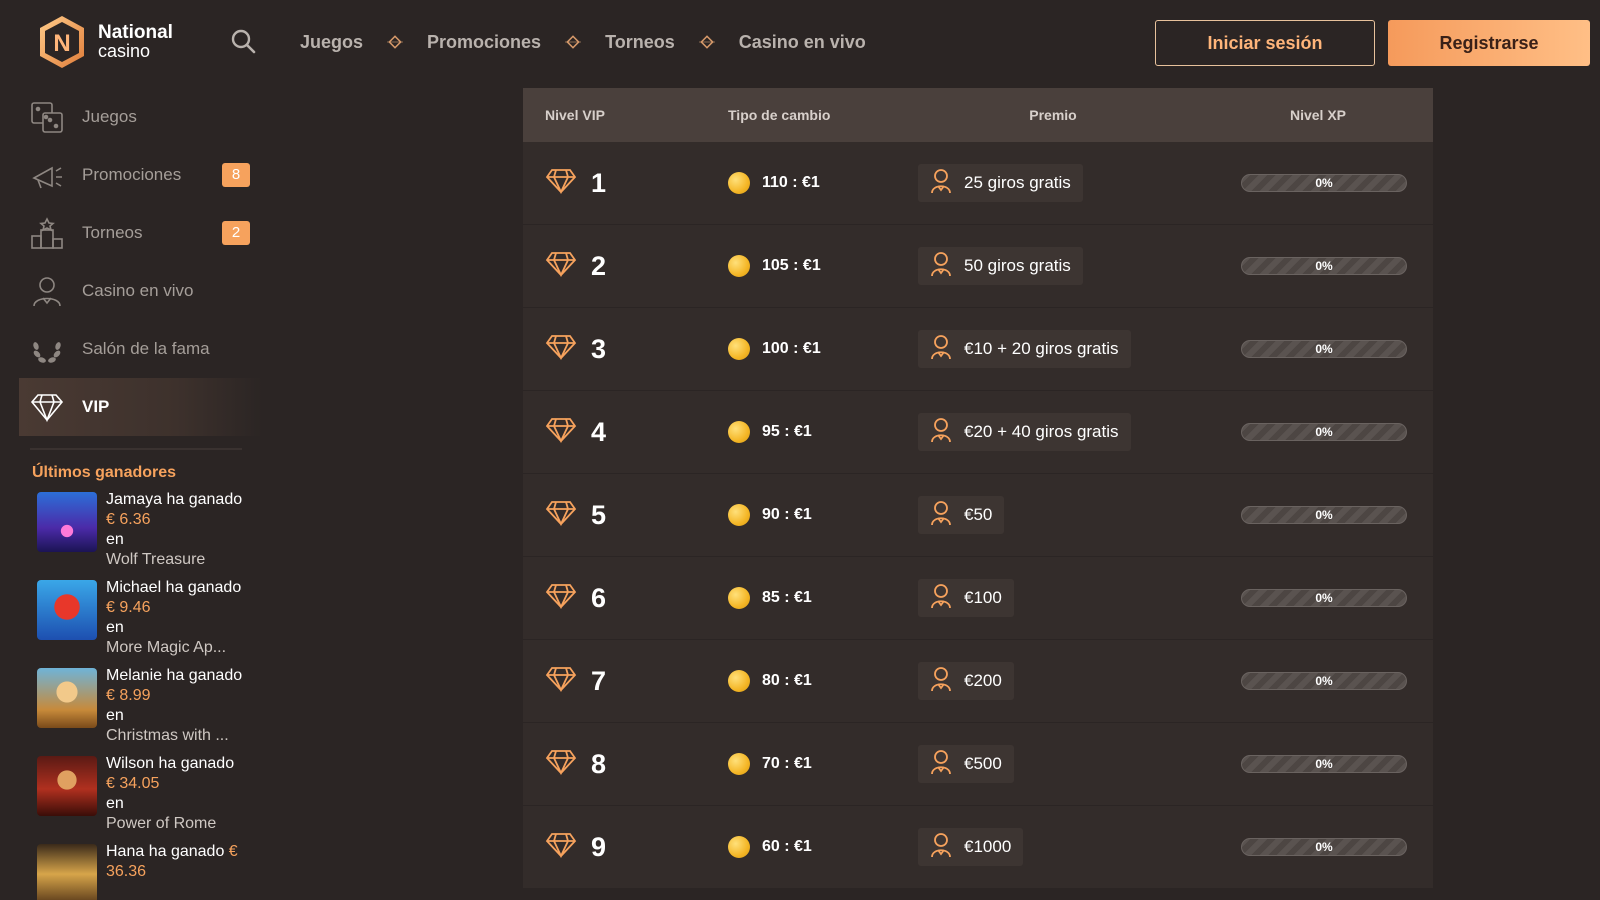 The height and width of the screenshot is (900, 1600). I want to click on winner-name: Michael, so click(134, 587).